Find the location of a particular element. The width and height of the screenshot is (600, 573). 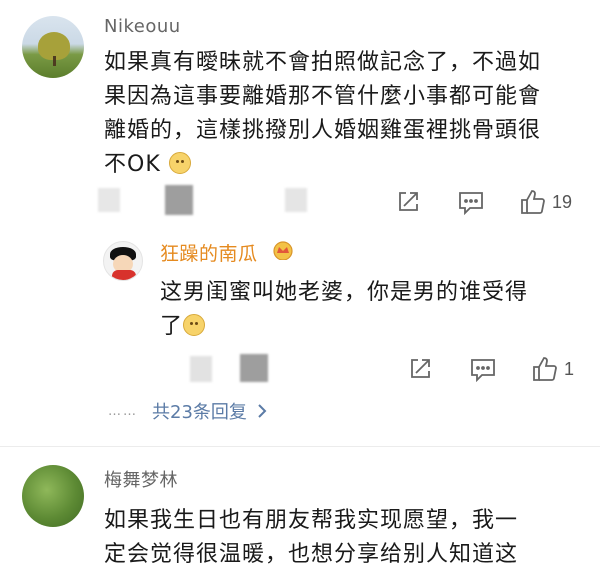

vip-crown-icon is located at coordinates (283, 250).